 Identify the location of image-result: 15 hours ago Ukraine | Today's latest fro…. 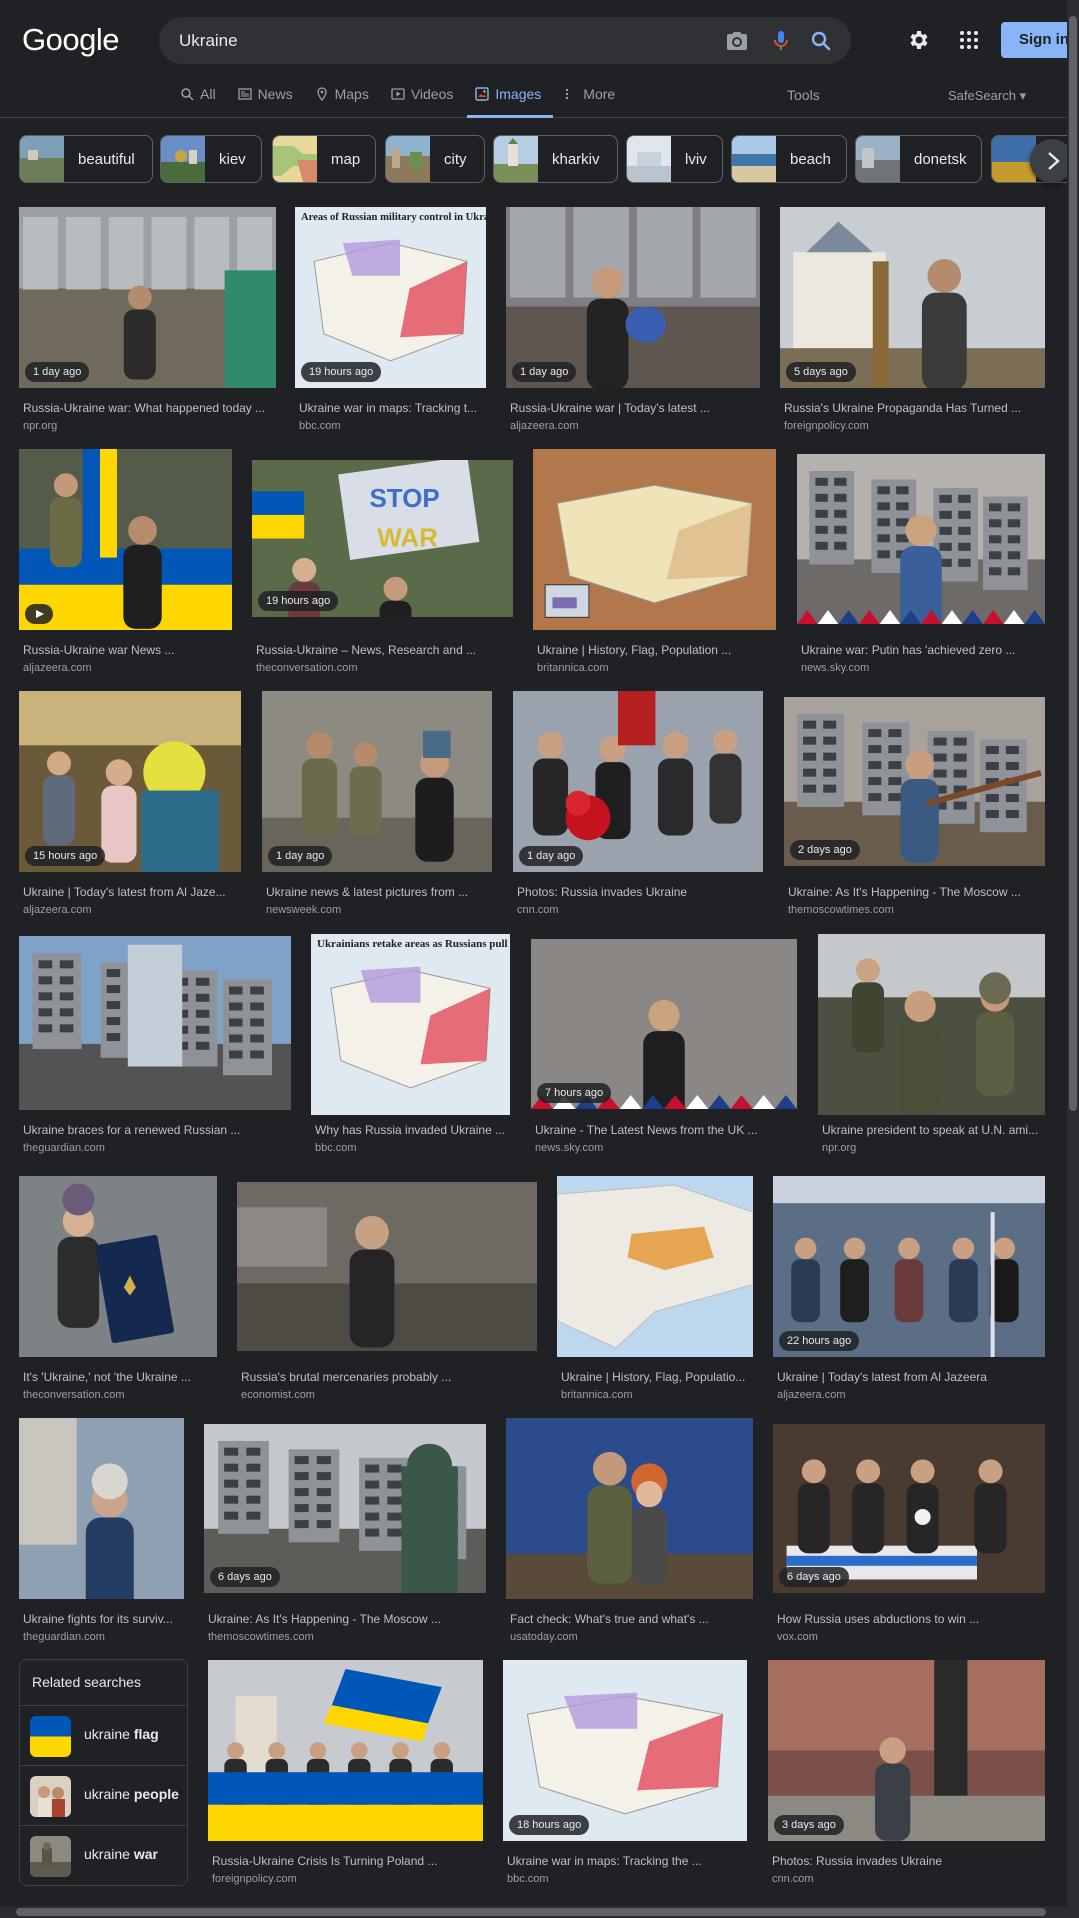
(130, 806).